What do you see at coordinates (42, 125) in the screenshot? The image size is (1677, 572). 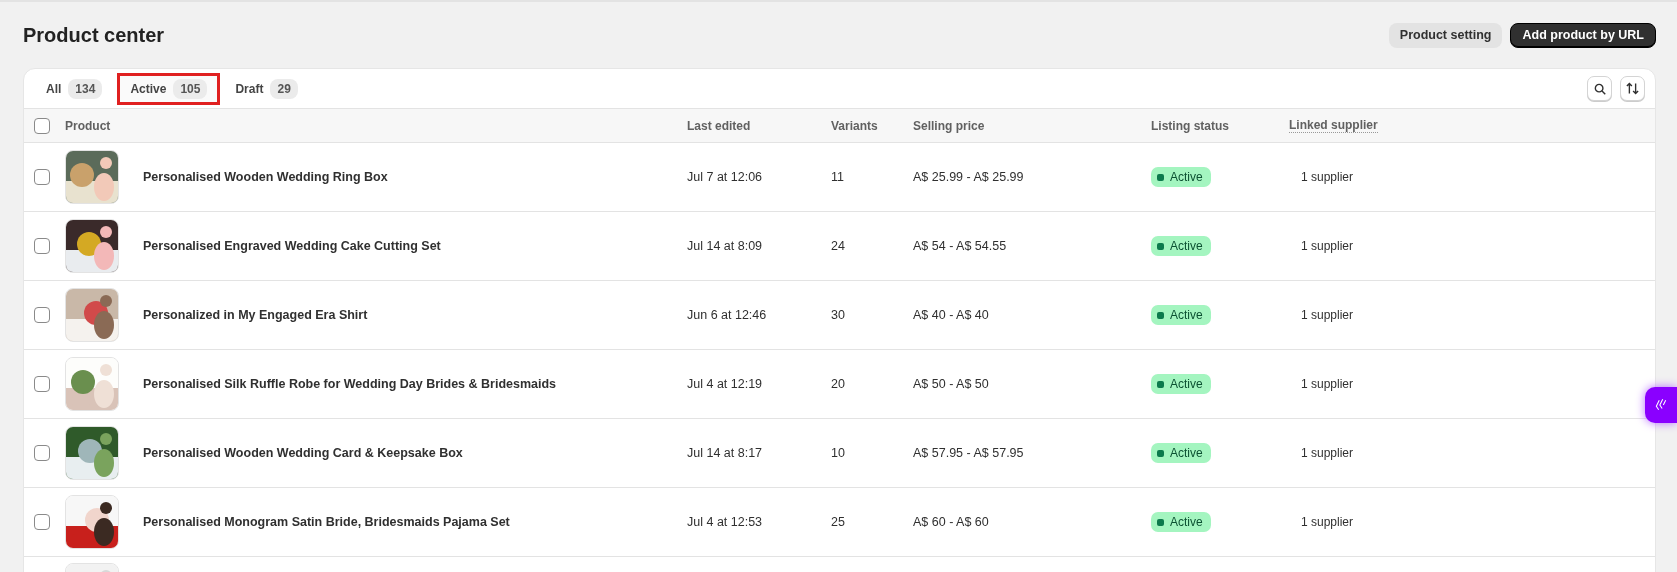 I see `select-all-checkbox` at bounding box center [42, 125].